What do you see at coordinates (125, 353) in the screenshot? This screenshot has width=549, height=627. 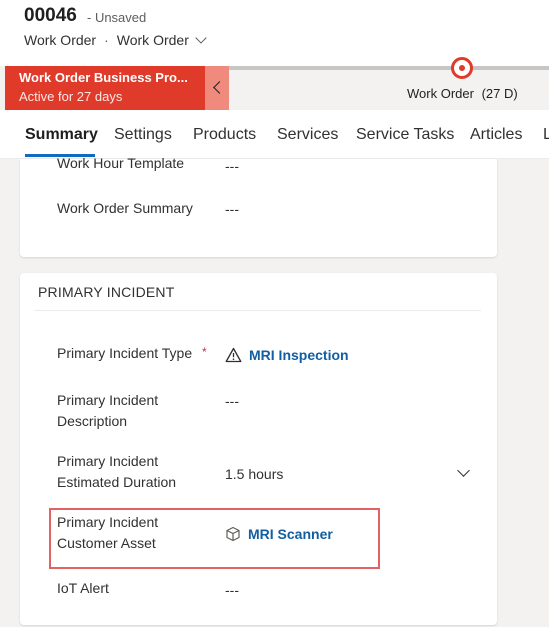 I see `primary-incident-type-label: Primary Incident Type` at bounding box center [125, 353].